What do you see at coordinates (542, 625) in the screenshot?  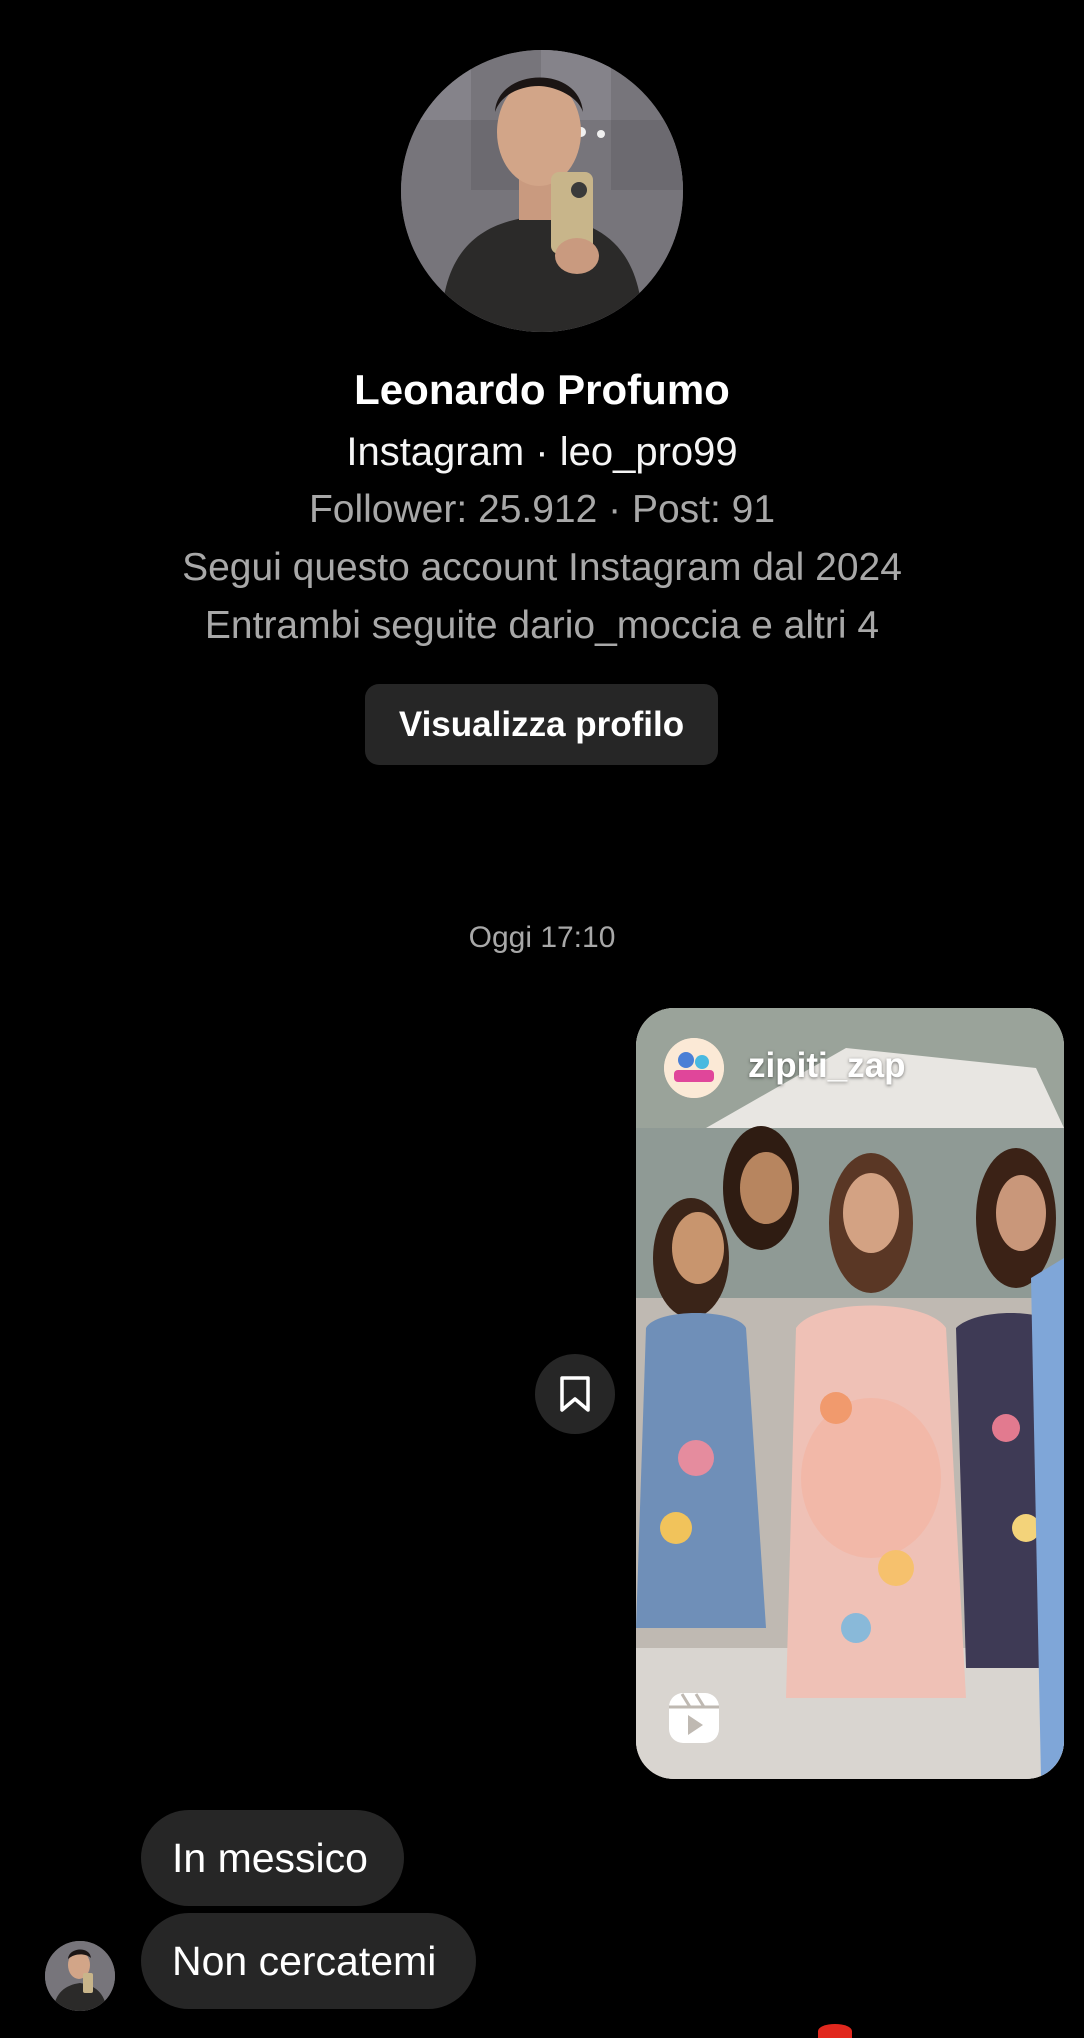 I see `mutual-followers-text: Entrambi seguite dario_moccia e altri 4` at bounding box center [542, 625].